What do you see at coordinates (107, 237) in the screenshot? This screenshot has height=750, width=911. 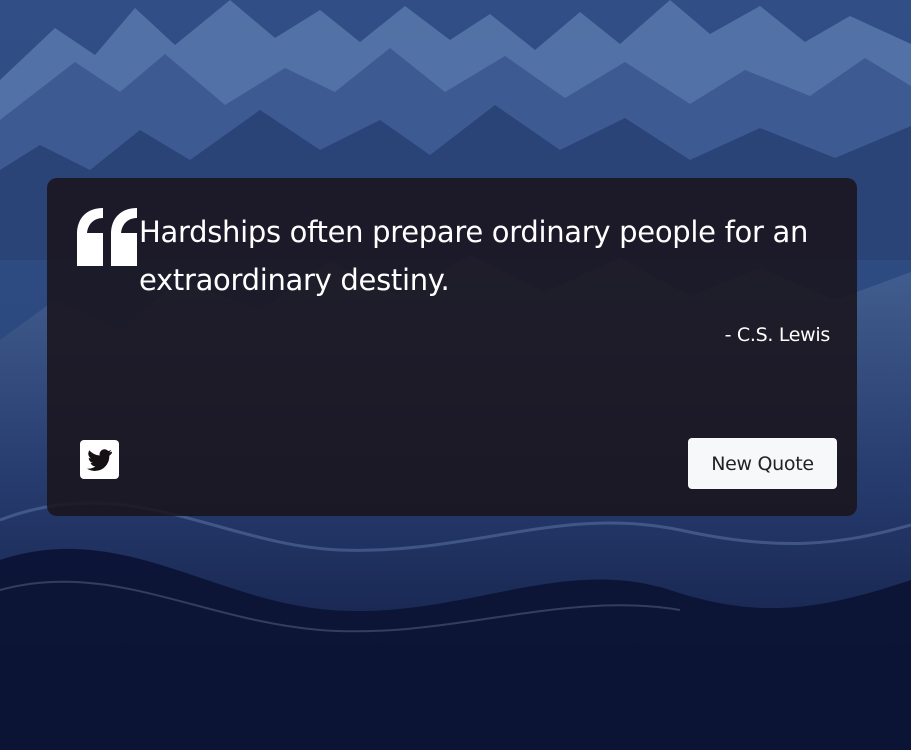 I see `quote-left-icon` at bounding box center [107, 237].